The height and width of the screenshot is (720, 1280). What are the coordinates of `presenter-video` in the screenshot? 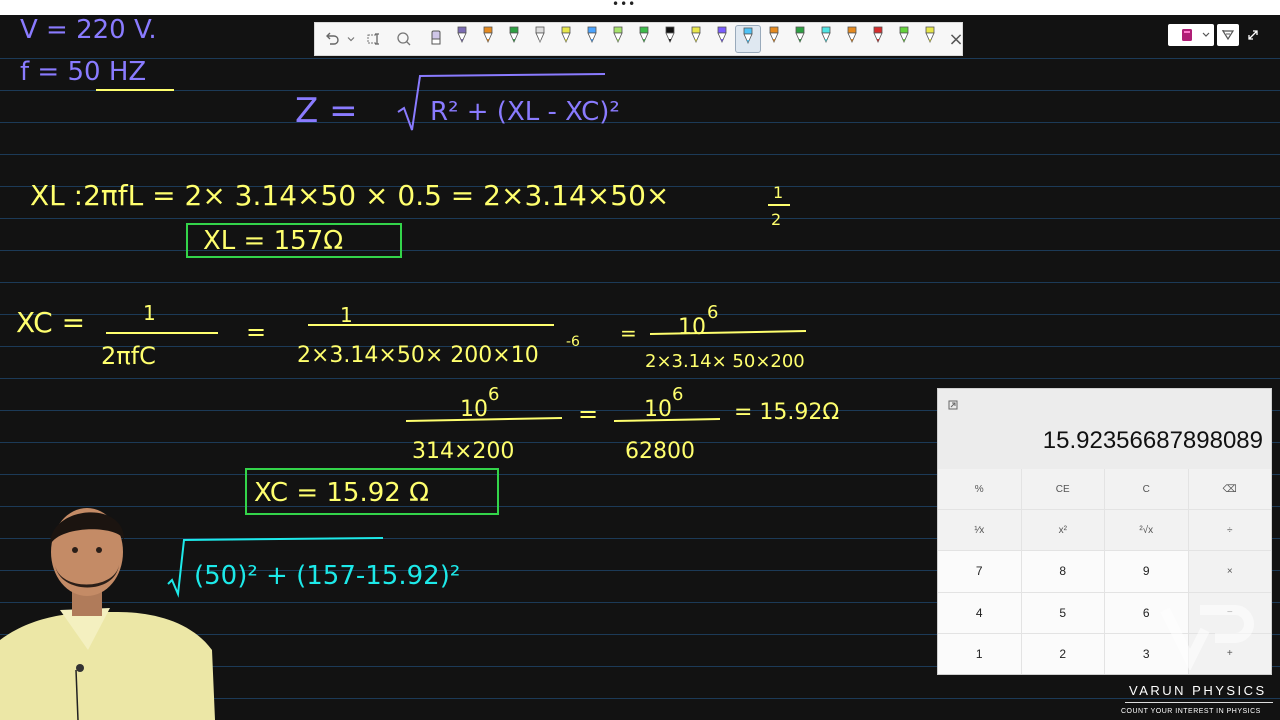 It's located at (107, 614).